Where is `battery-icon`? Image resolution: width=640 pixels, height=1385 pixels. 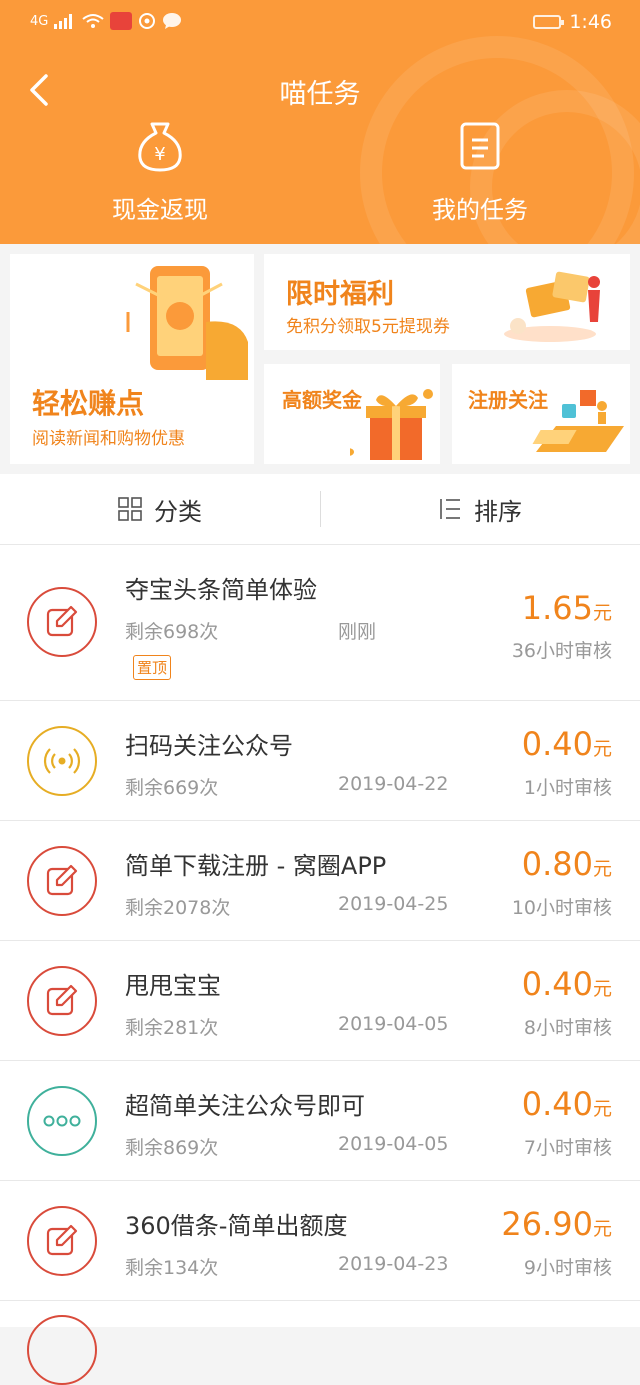
battery-icon is located at coordinates (549, 22).